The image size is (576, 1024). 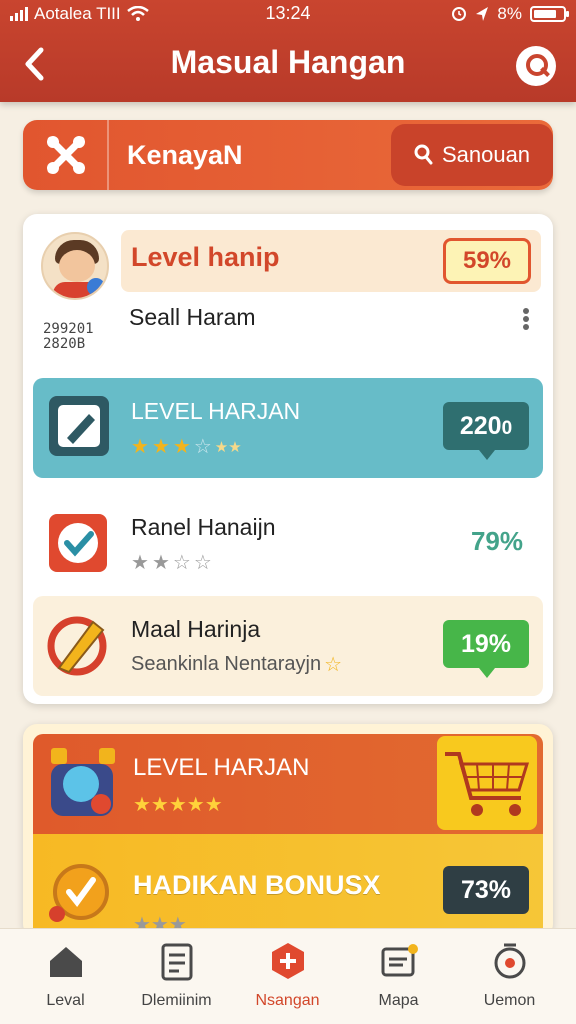 I want to click on map-icon, so click(x=399, y=960).